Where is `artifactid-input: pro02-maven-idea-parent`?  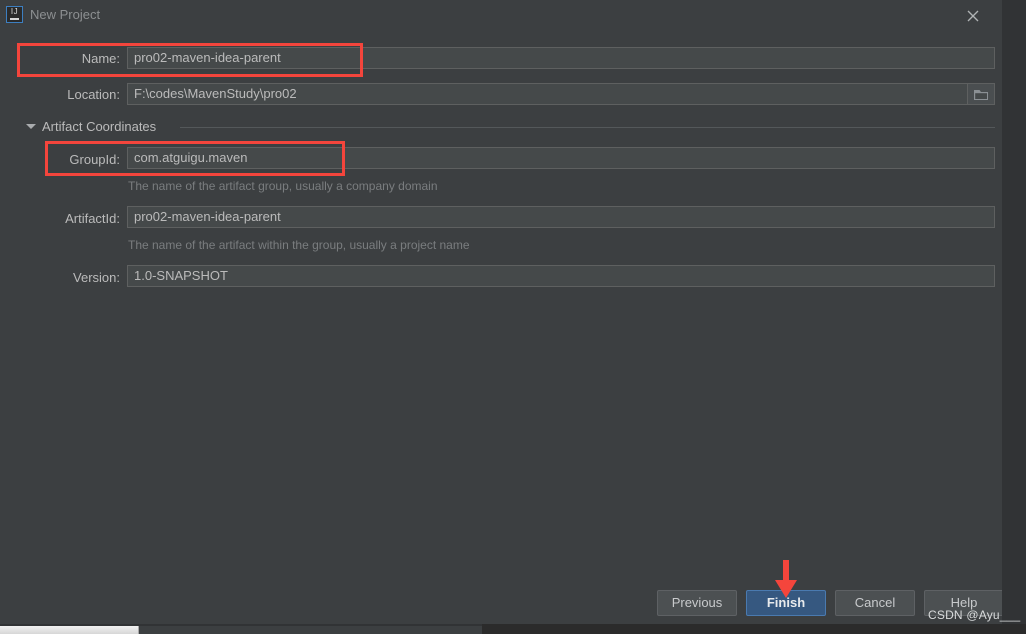 artifactid-input: pro02-maven-idea-parent is located at coordinates (561, 217).